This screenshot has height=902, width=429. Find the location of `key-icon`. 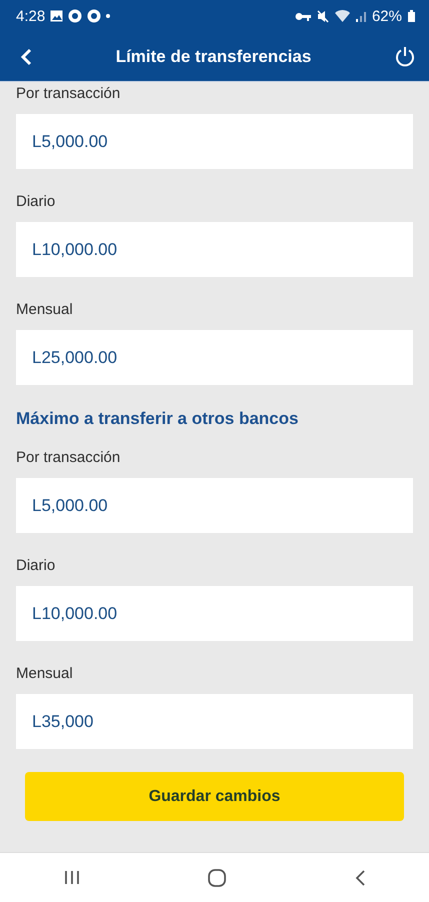

key-icon is located at coordinates (302, 16).